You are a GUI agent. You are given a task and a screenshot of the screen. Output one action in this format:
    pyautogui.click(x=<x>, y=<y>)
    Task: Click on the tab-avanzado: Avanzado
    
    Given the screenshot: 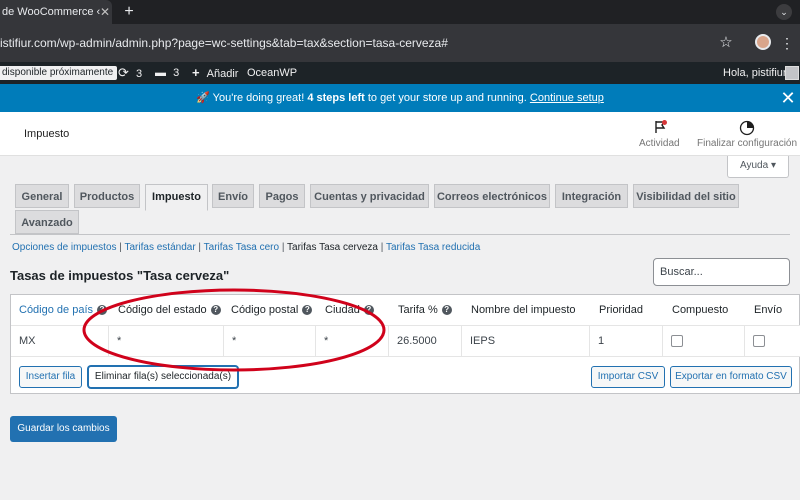 What is the action you would take?
    pyautogui.click(x=47, y=222)
    